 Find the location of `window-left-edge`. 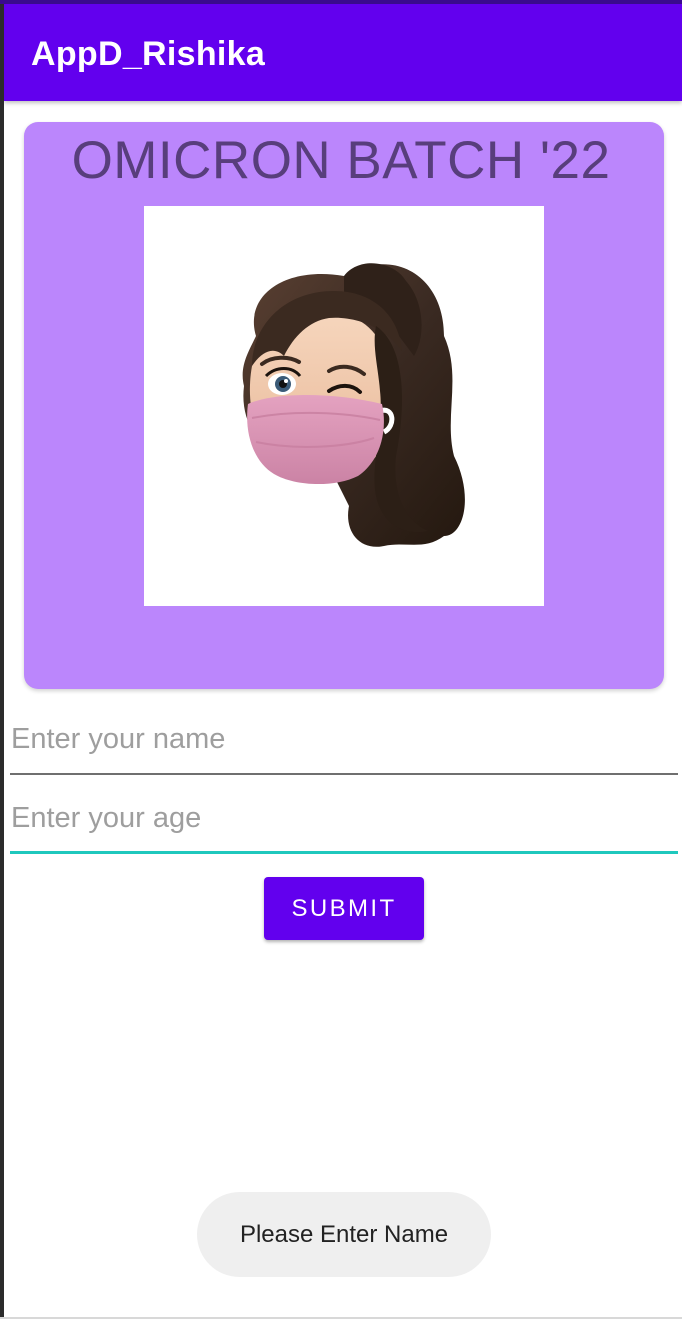

window-left-edge is located at coordinates (2, 659).